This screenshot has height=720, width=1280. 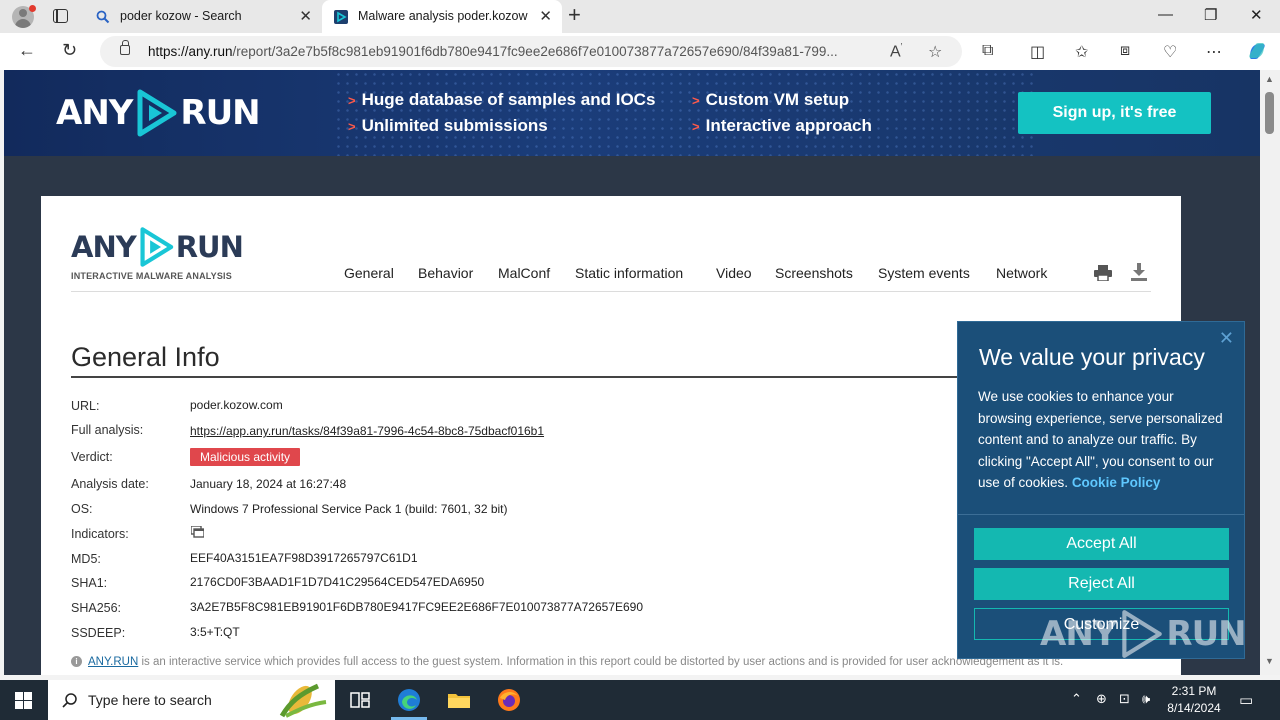 I want to click on menu-divider, so click(x=611, y=291).